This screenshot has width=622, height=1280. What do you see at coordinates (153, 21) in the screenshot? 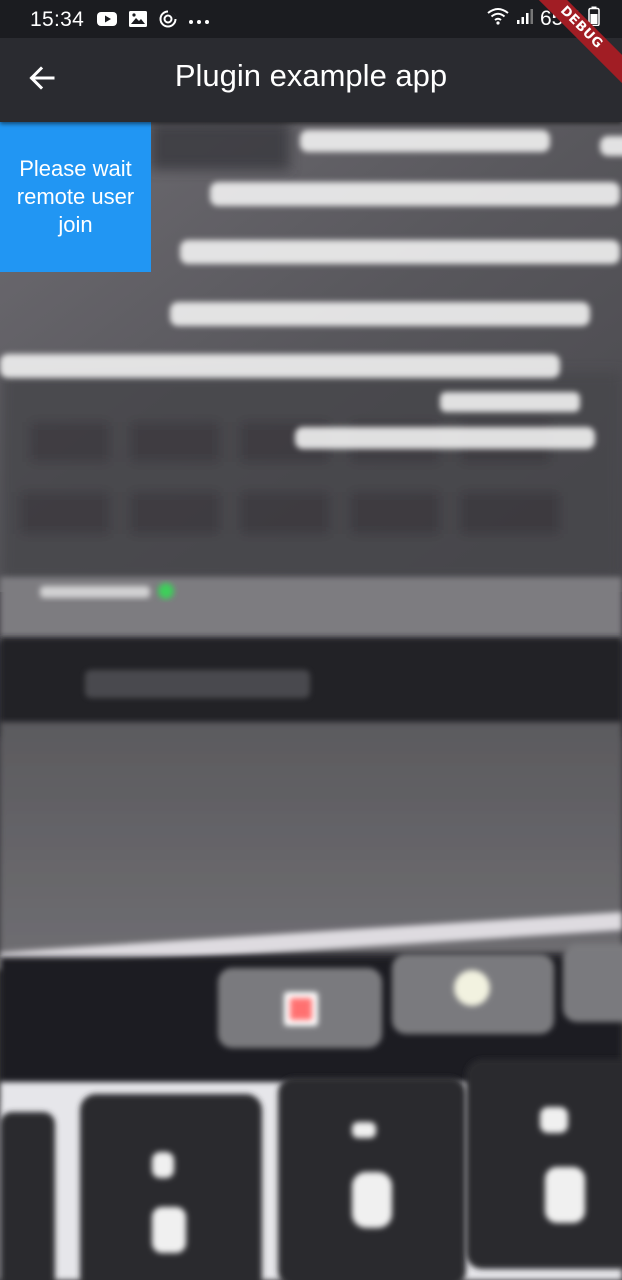
I see `notification-icons` at bounding box center [153, 21].